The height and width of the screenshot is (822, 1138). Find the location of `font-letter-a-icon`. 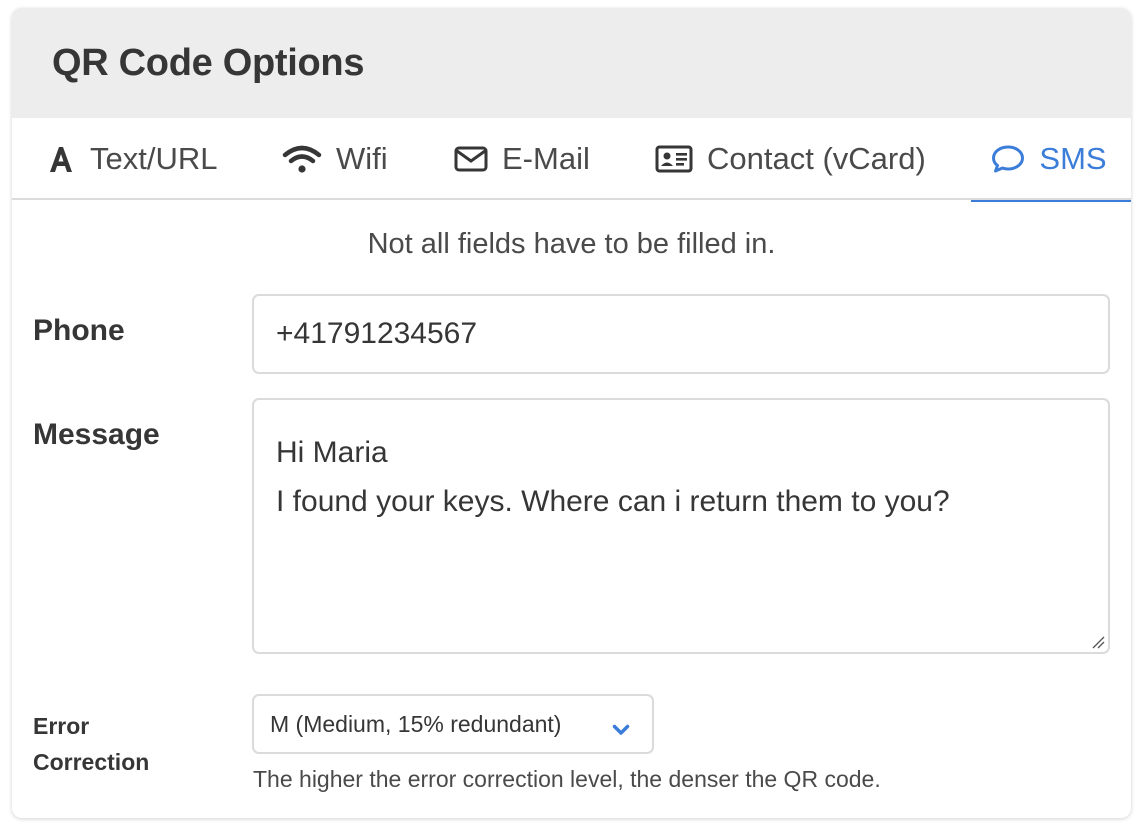

font-letter-a-icon is located at coordinates (61, 159).